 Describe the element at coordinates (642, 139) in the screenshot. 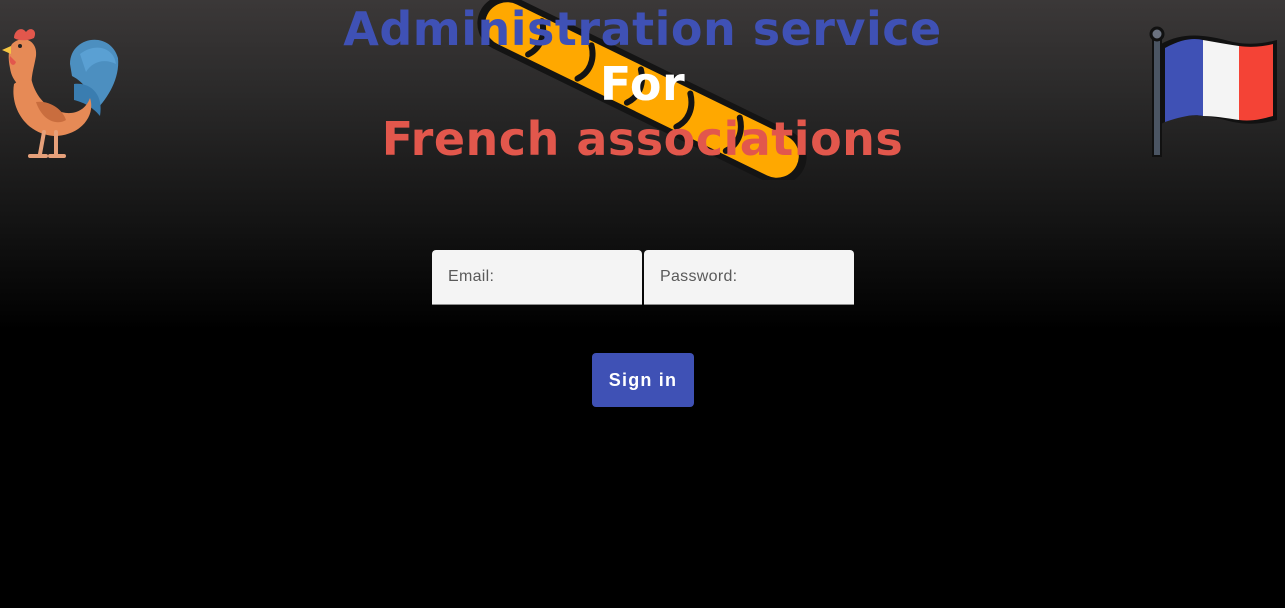

I see `title-line-3: French associations` at that location.